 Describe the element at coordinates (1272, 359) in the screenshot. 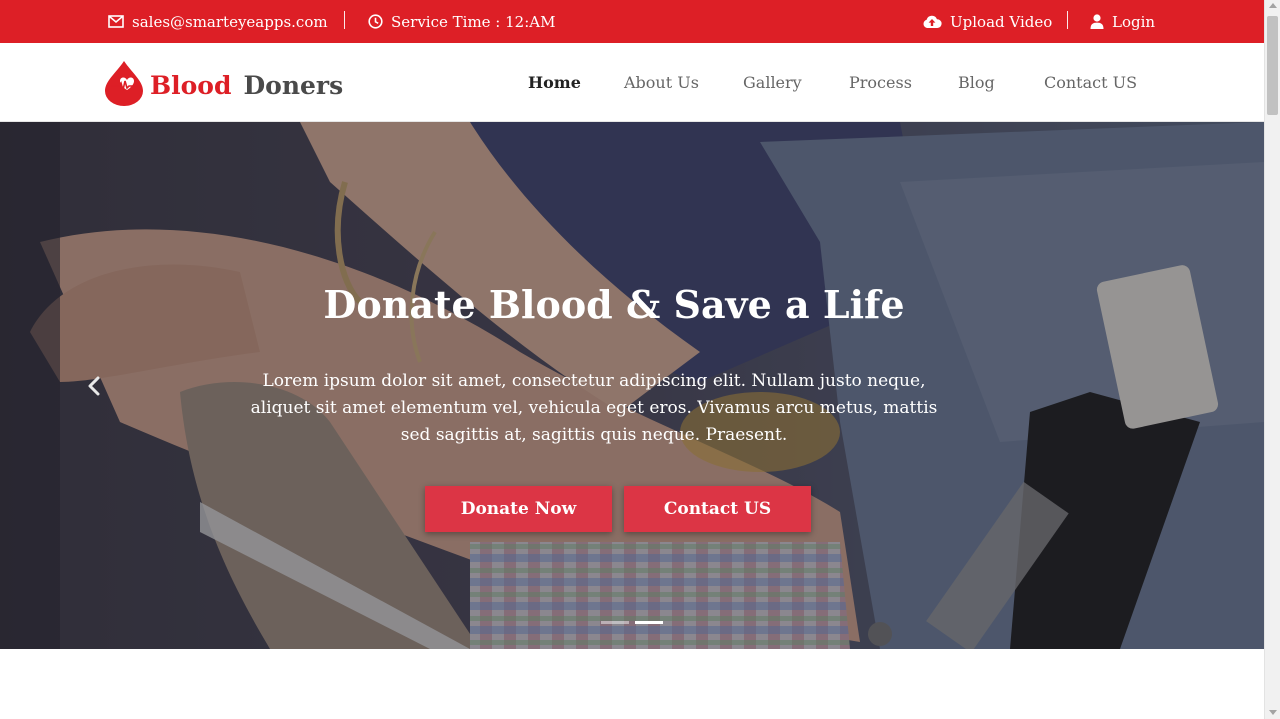

I see `page-scrollbar` at that location.